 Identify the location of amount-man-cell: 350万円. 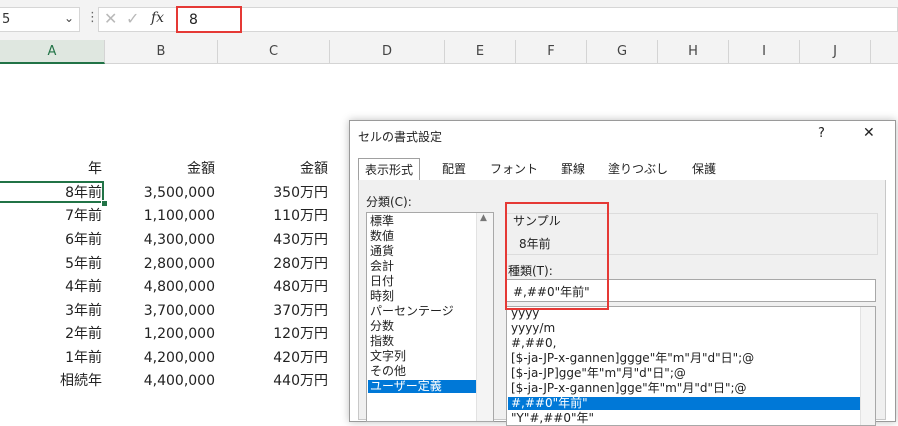
(273, 193).